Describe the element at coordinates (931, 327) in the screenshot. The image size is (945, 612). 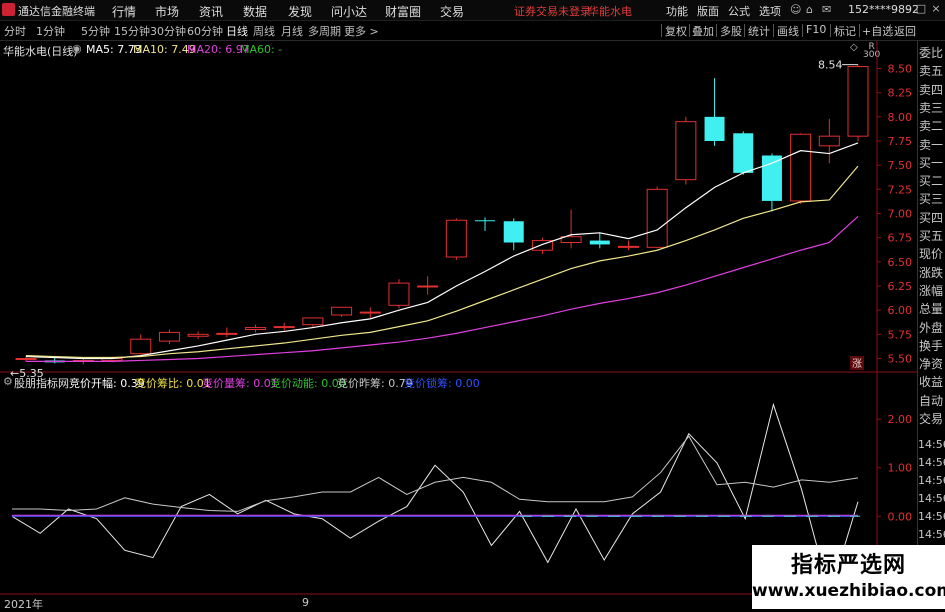
I see `quote-label: 外盘` at that location.